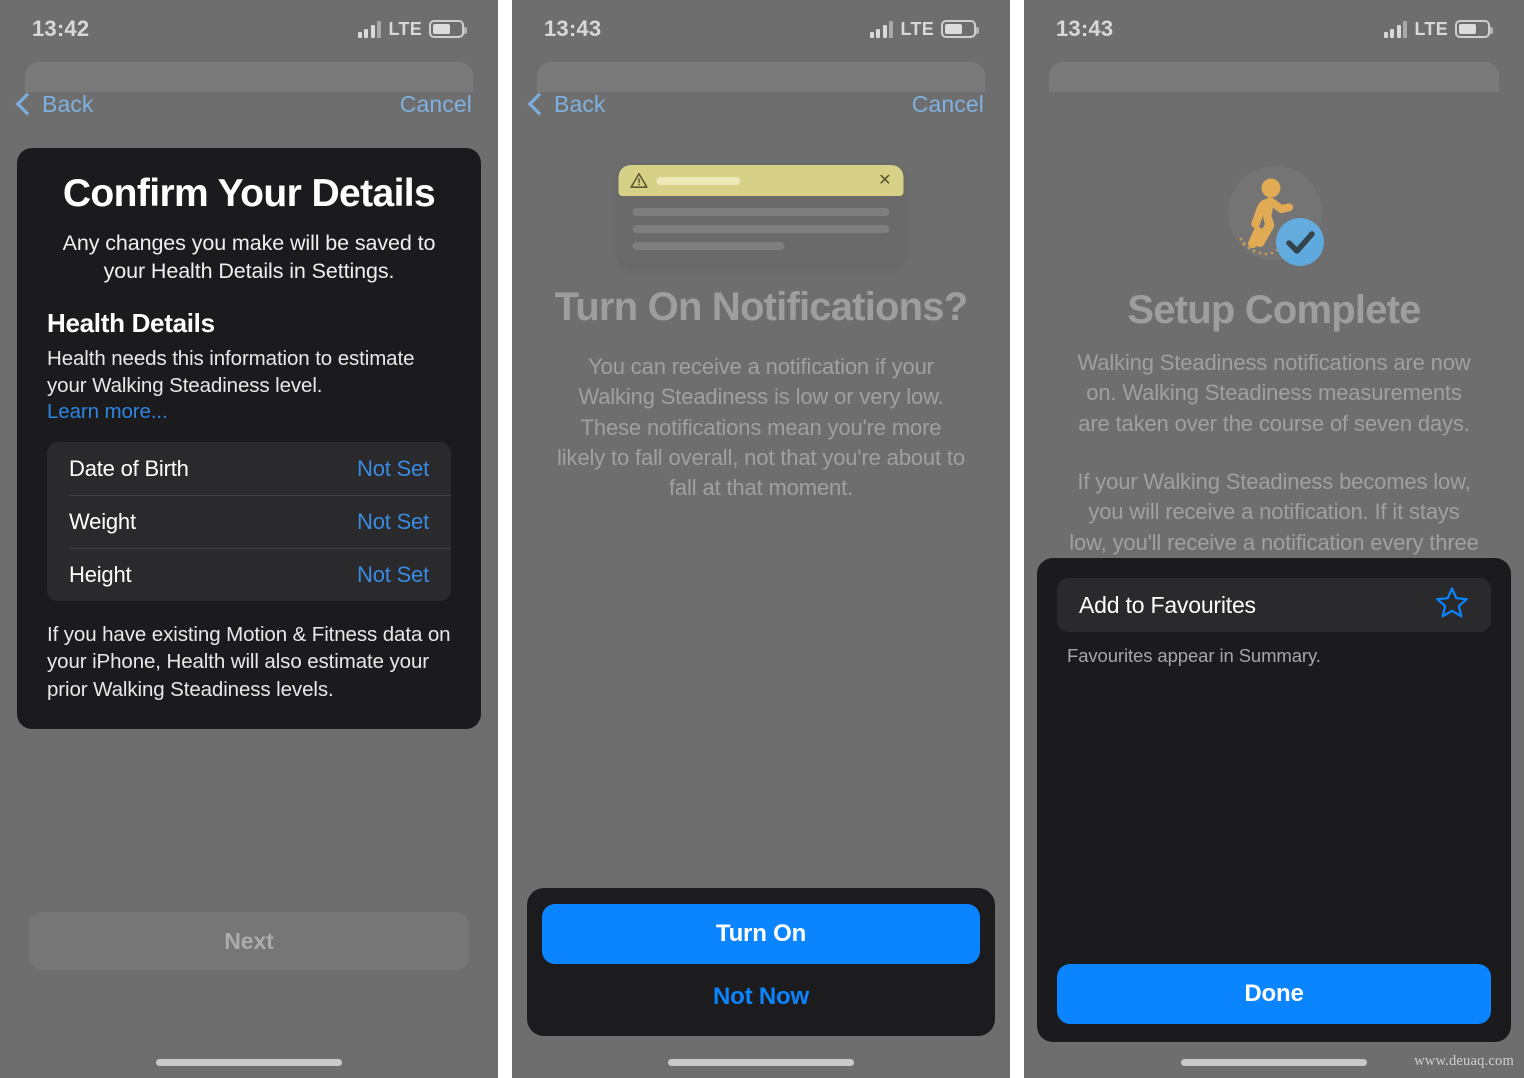 The height and width of the screenshot is (1078, 1524). I want to click on row-label: Weight, so click(102, 521).